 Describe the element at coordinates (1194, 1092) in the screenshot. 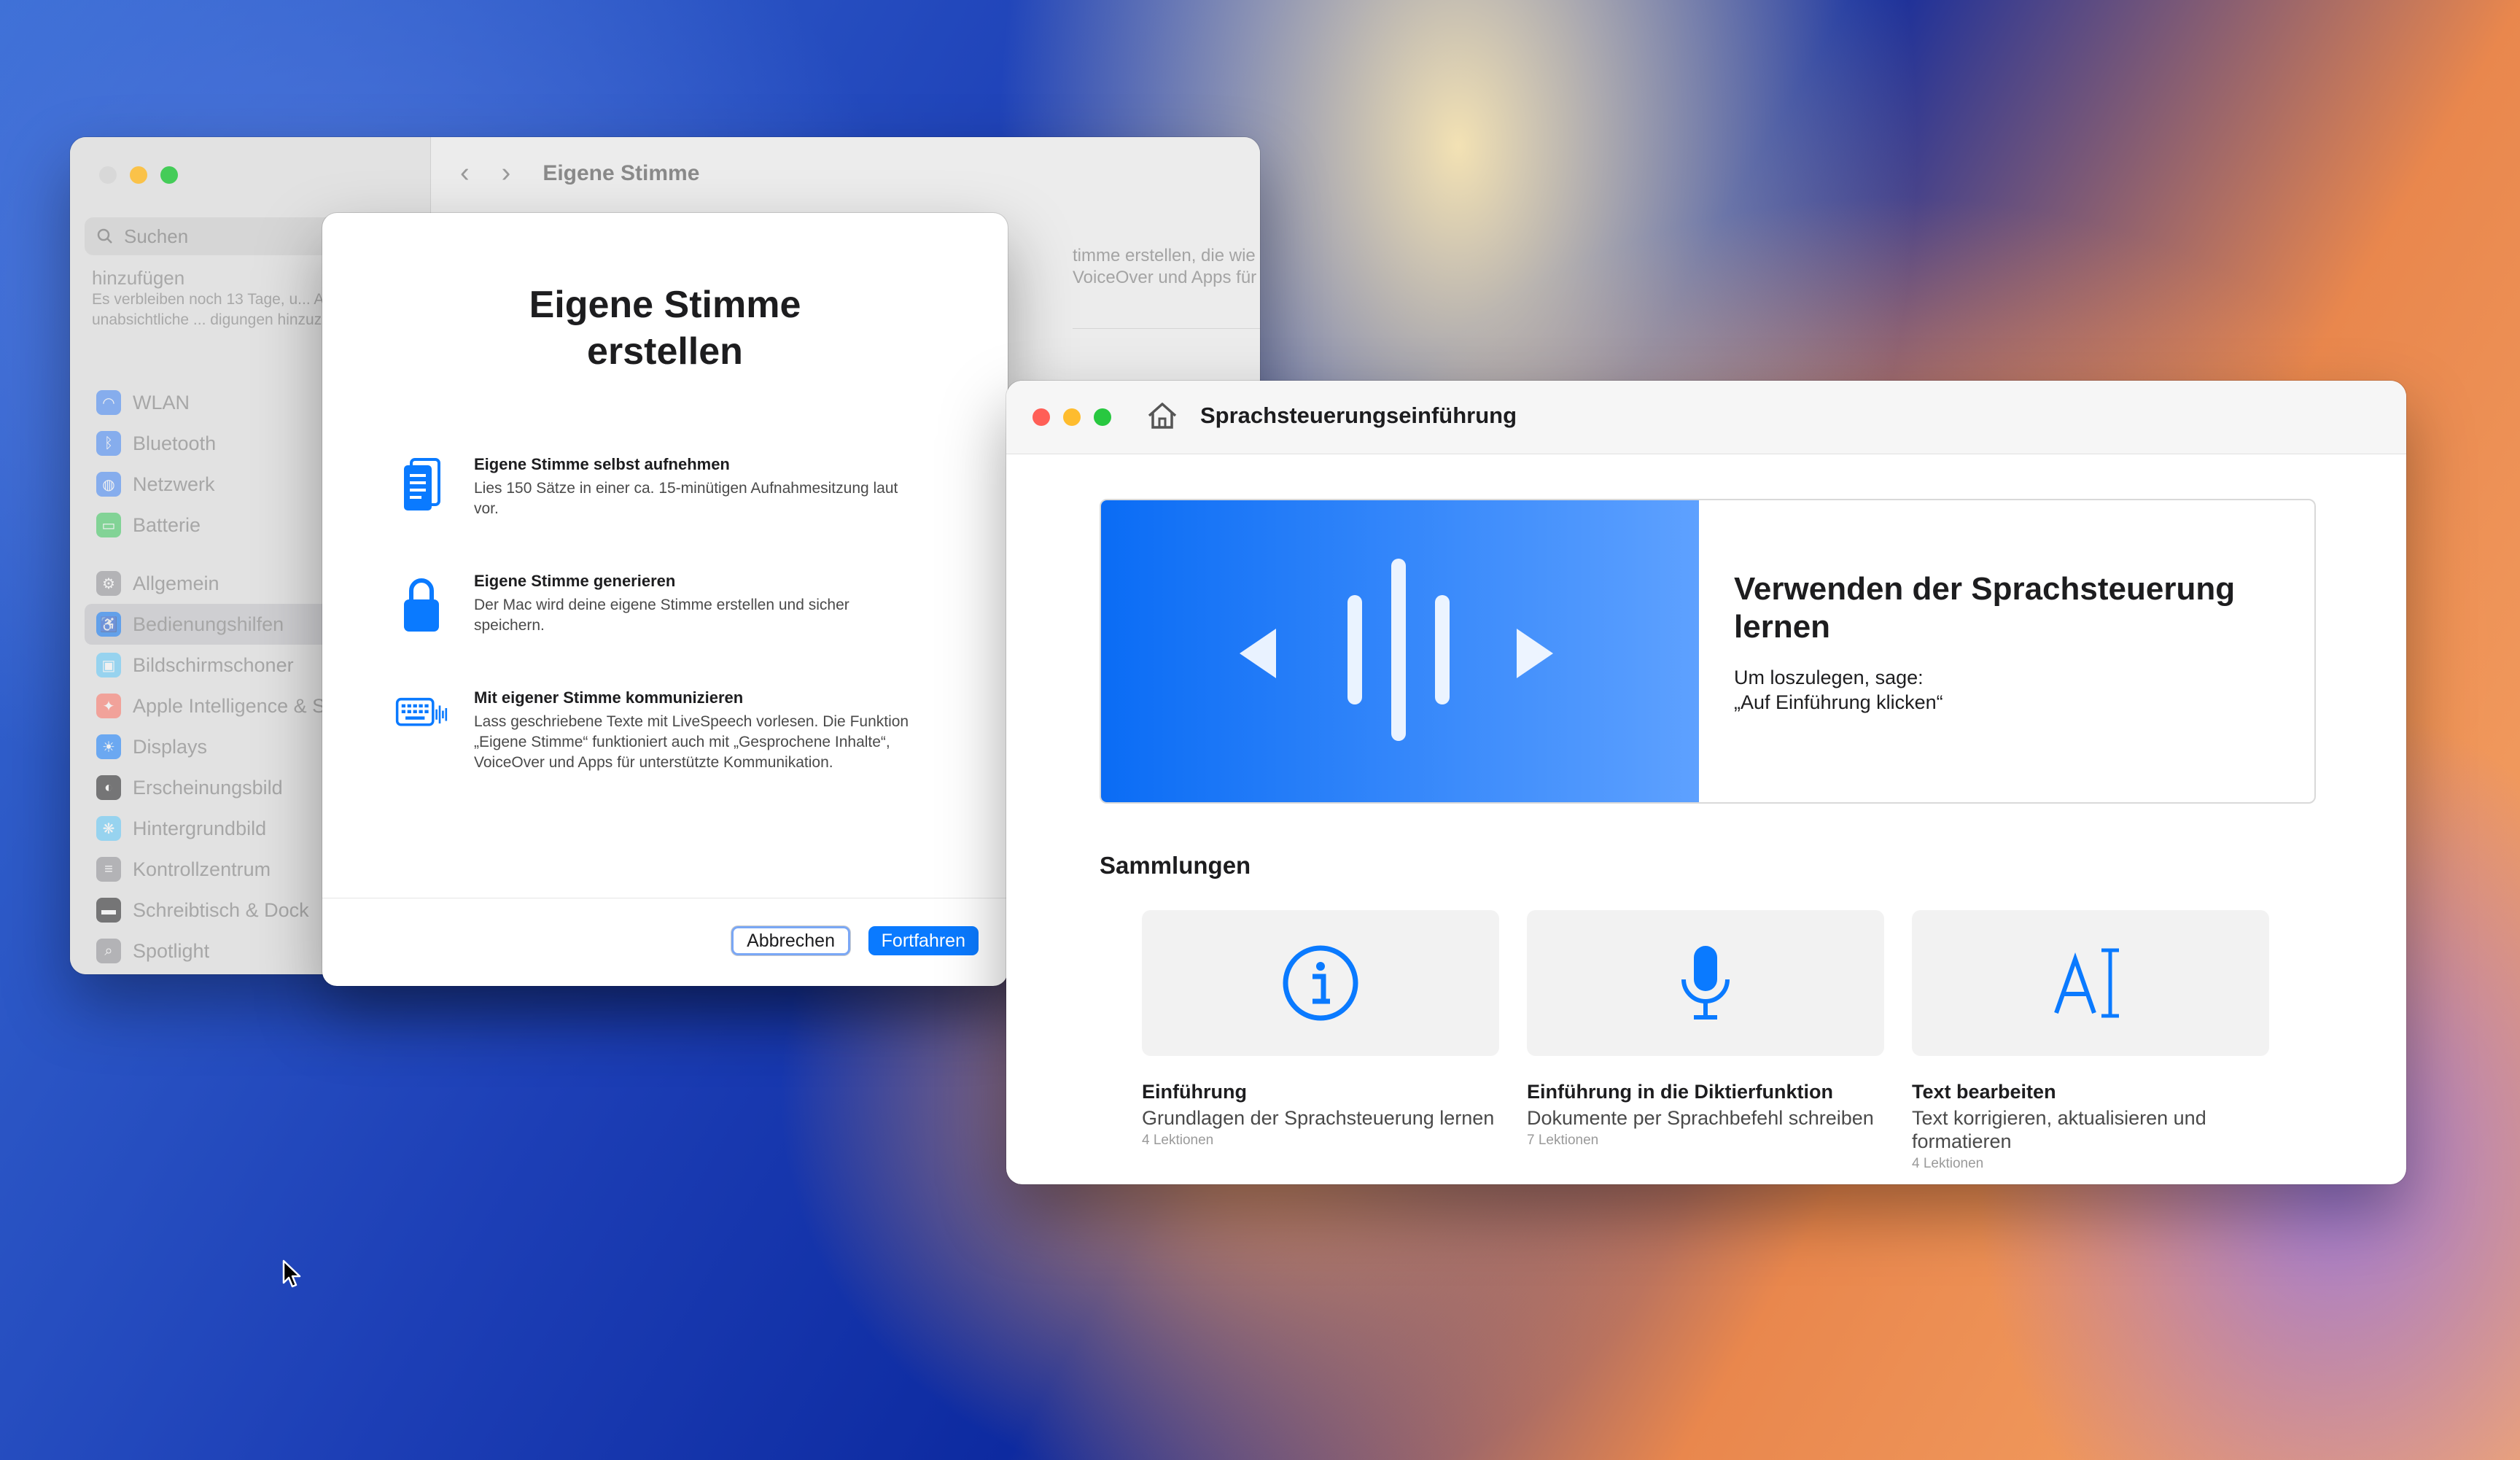

I see `card-title: Einführung` at that location.